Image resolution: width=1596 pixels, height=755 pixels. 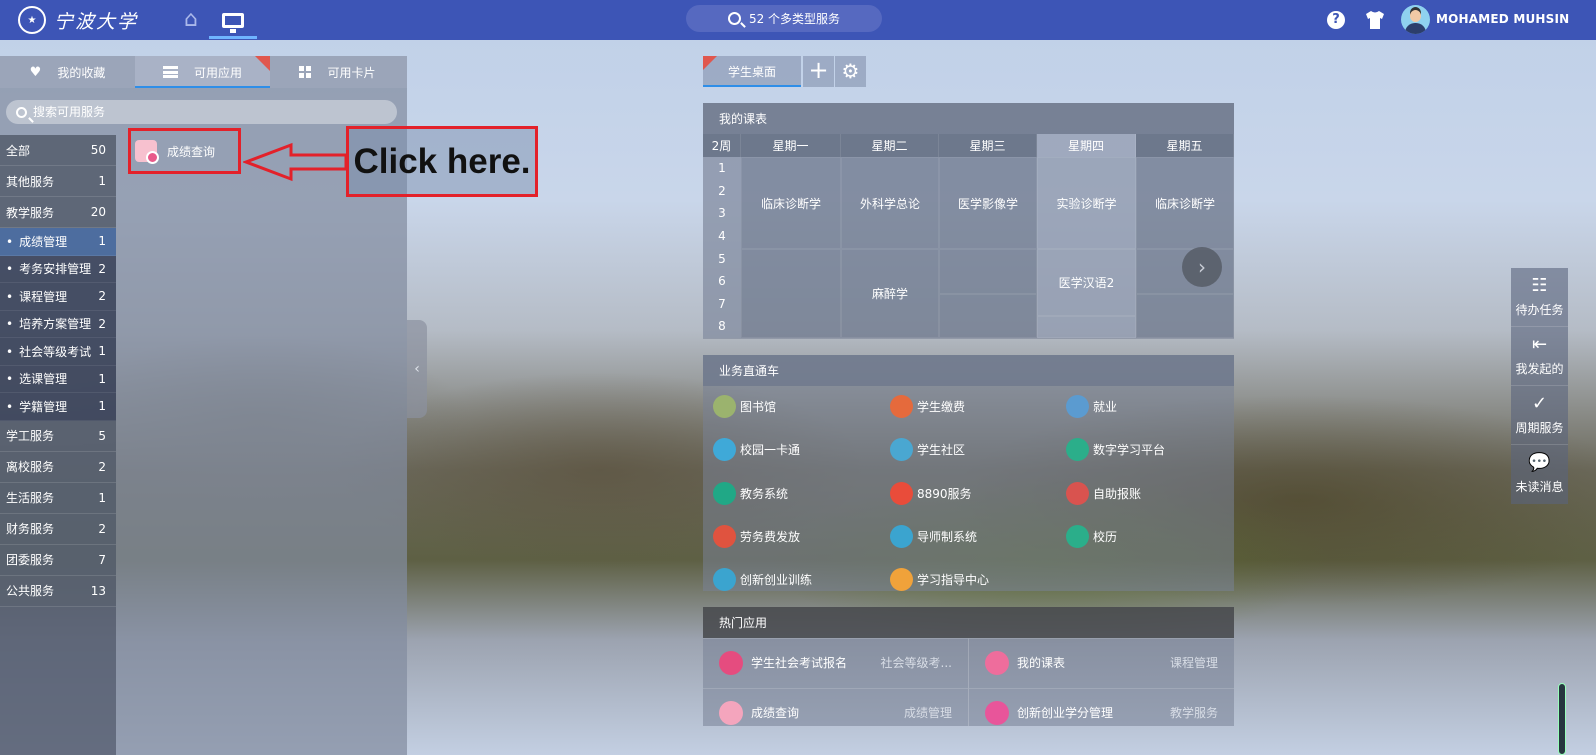 I want to click on business-item: 教务系统, so click(x=750, y=493).